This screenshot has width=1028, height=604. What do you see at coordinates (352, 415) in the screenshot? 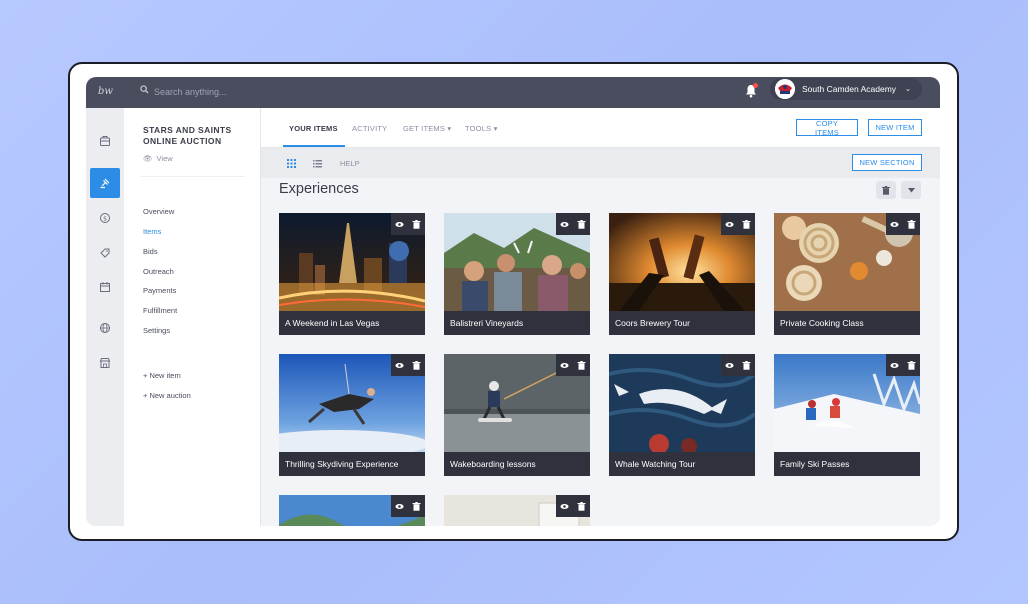
I see `item-card: Thrilling Skydiving Experience` at bounding box center [352, 415].